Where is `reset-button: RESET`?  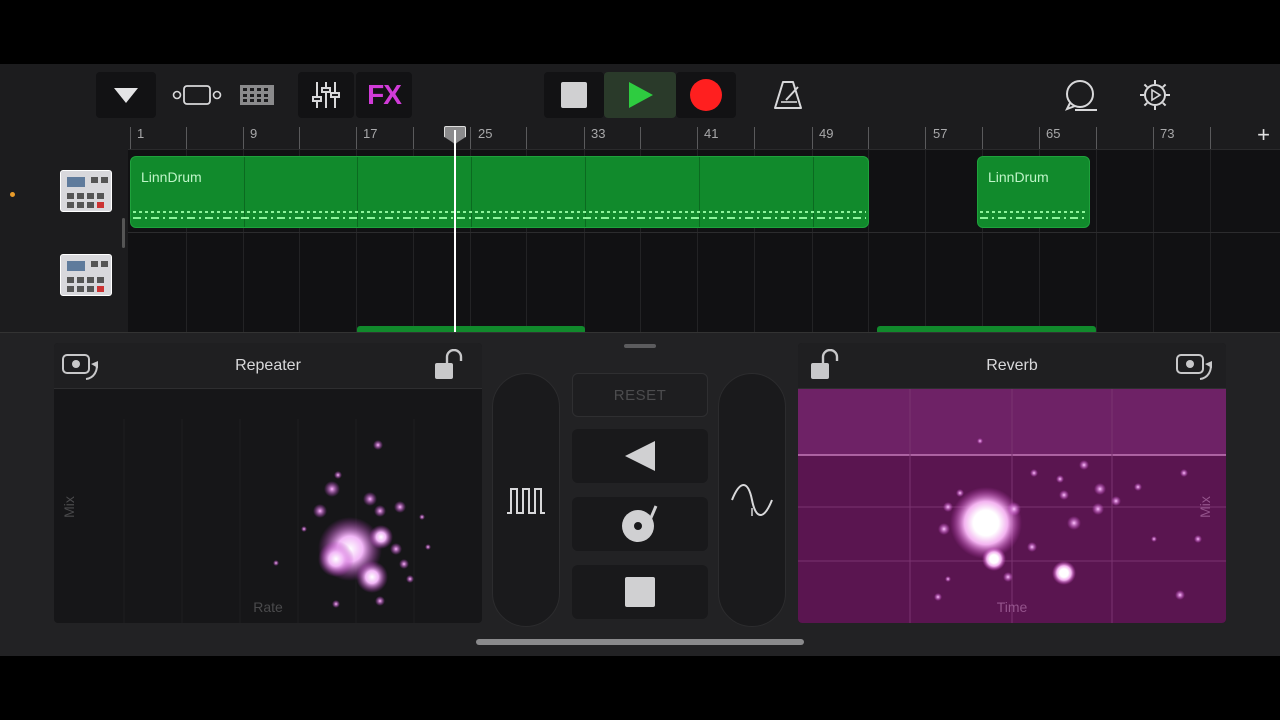 reset-button: RESET is located at coordinates (640, 395).